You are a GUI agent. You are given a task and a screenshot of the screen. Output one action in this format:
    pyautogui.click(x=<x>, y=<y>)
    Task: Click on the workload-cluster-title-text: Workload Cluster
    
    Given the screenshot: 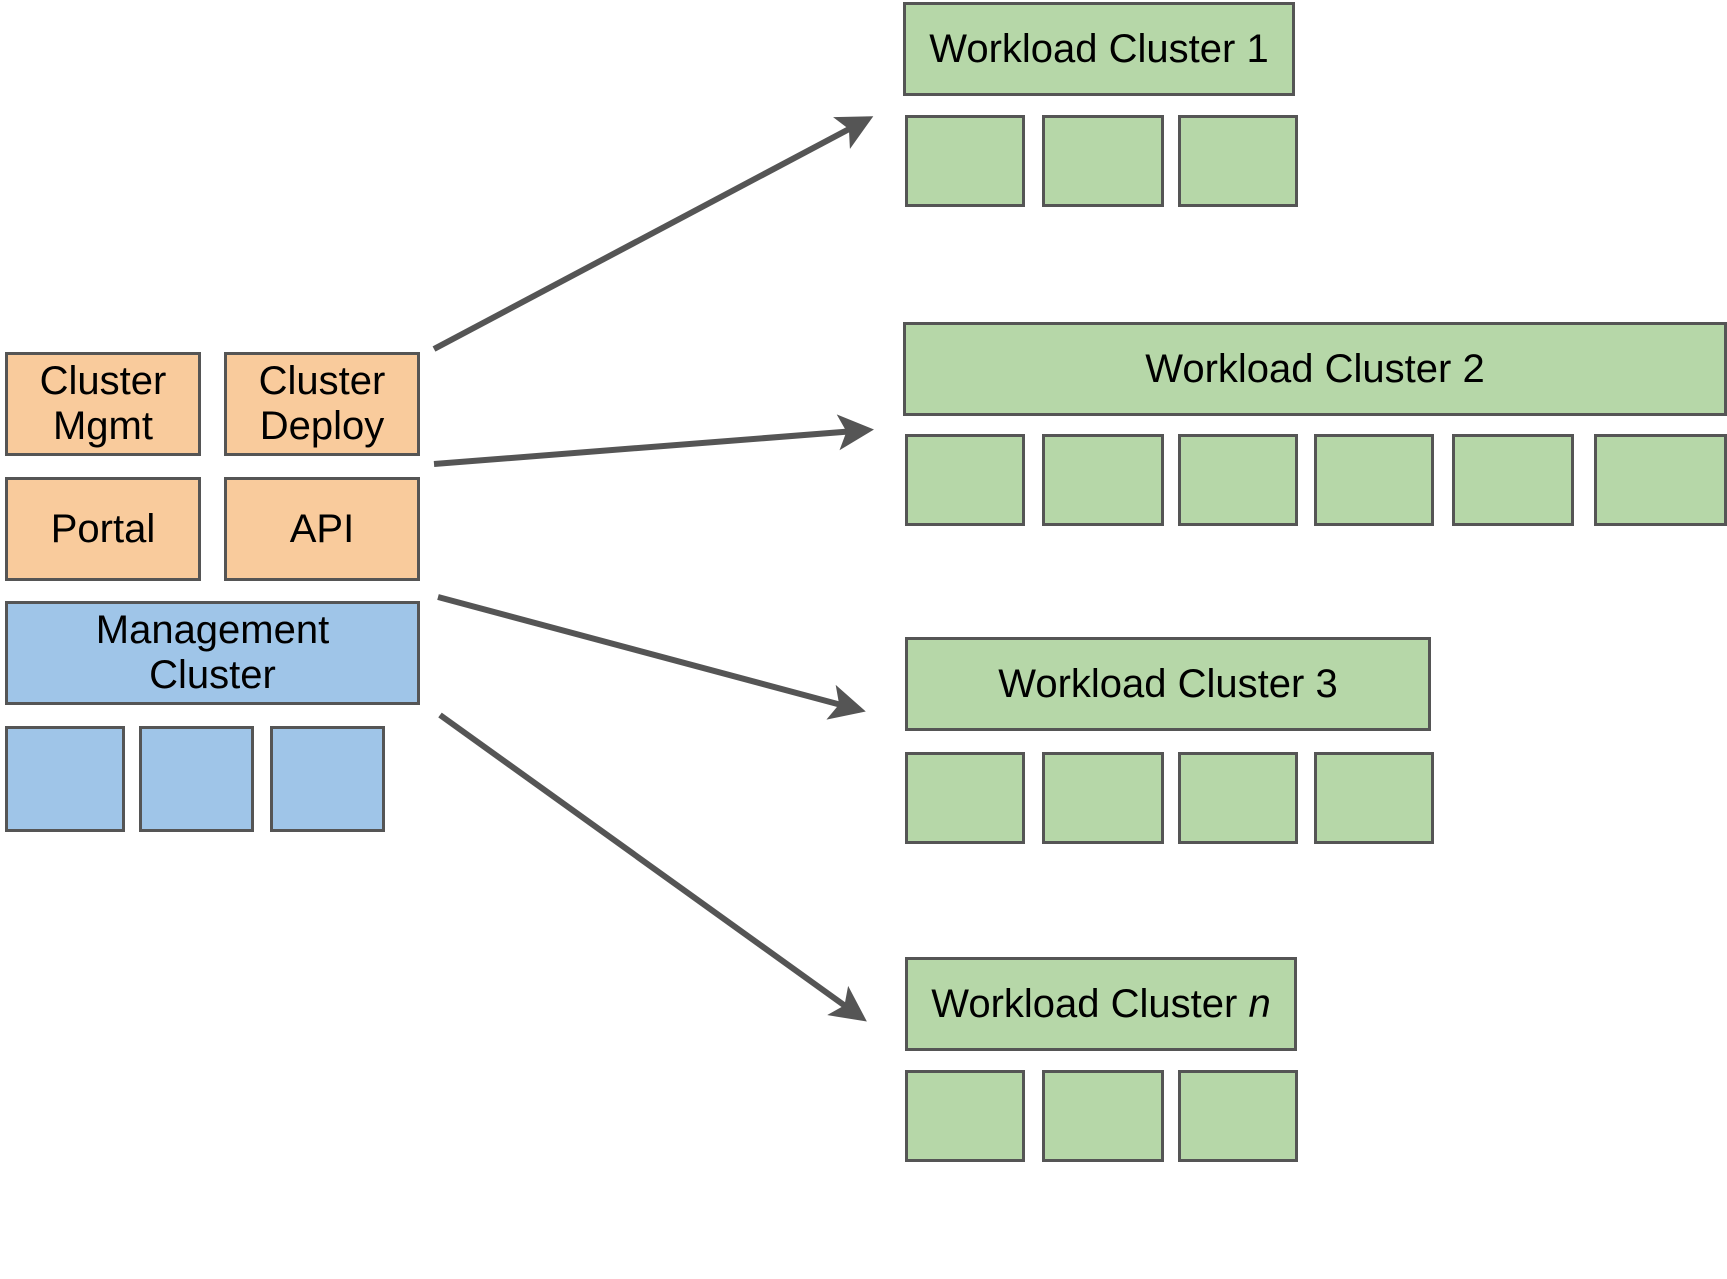 What is the action you would take?
    pyautogui.click(x=1090, y=1003)
    